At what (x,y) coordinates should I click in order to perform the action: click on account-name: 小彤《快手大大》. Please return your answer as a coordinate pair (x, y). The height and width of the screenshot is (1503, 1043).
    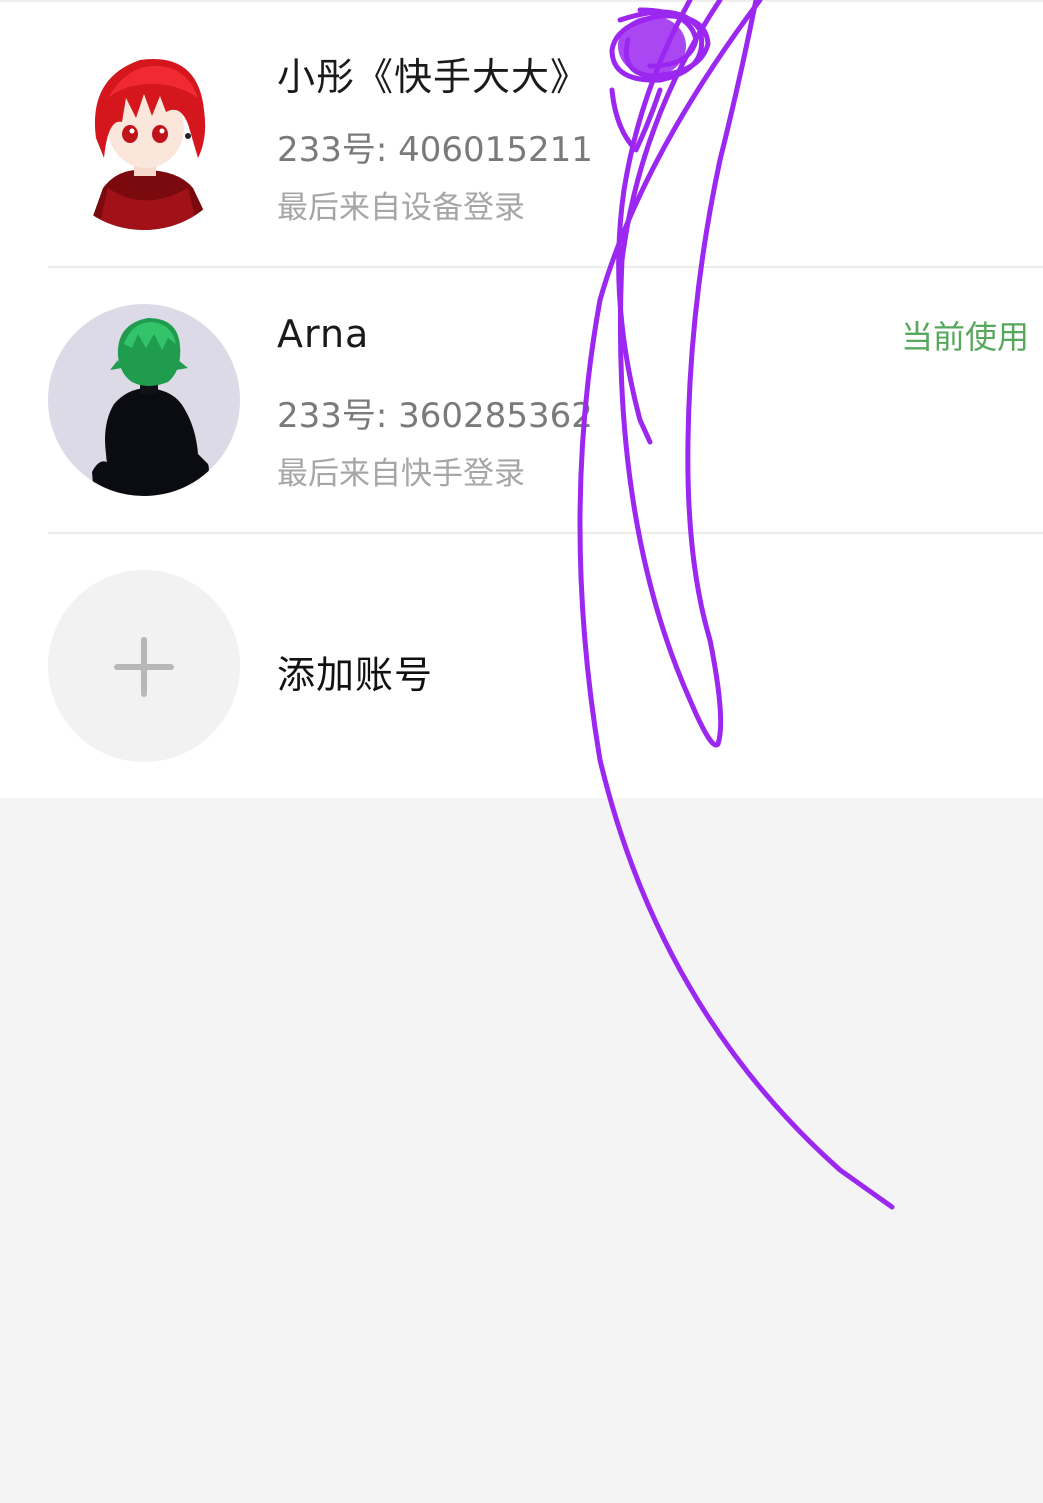
    Looking at the image, I should click on (433, 77).